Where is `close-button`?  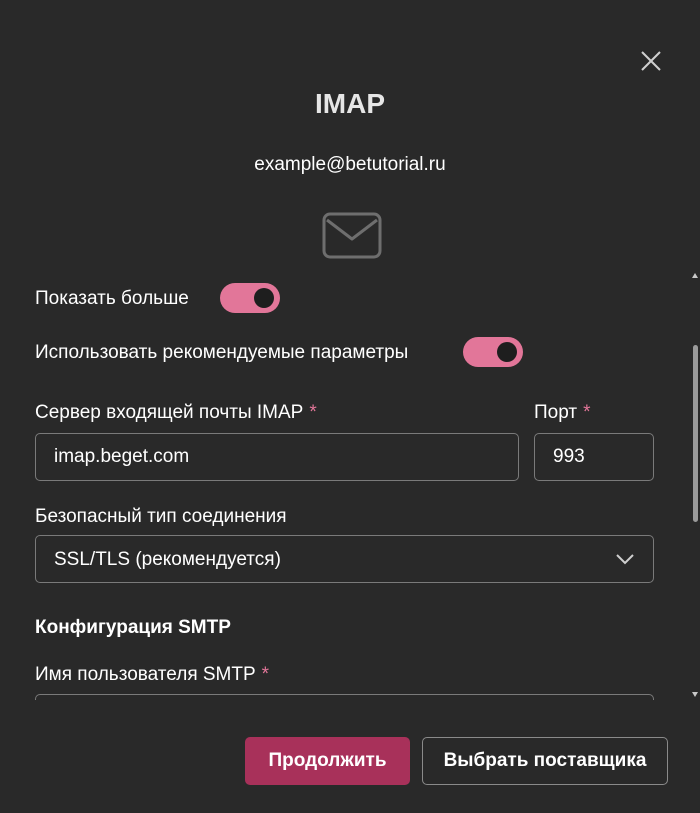
close-button is located at coordinates (651, 61).